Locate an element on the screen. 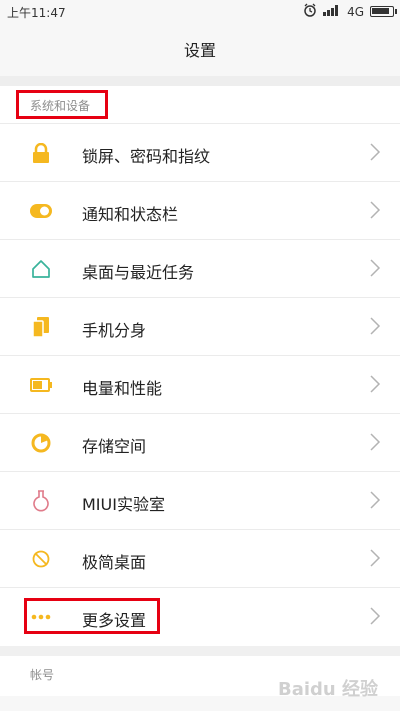 This screenshot has height=711, width=400. page-header: 设置 is located at coordinates (200, 49).